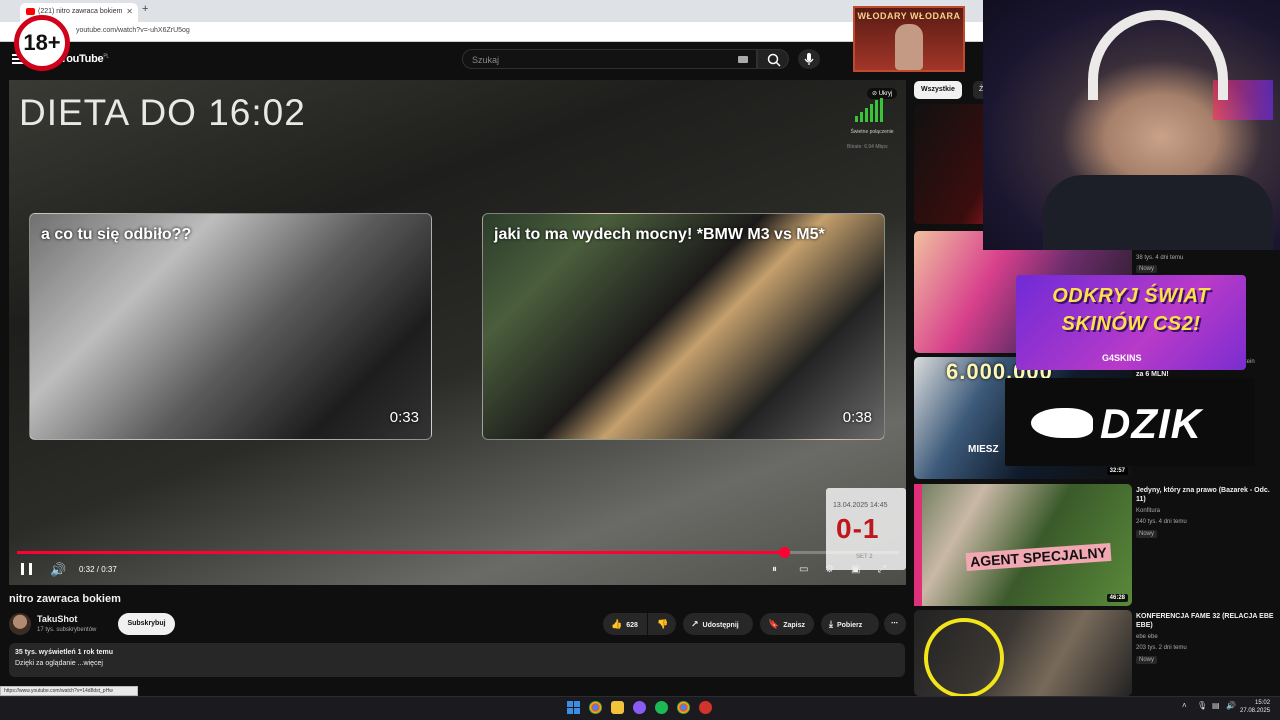 The image size is (1280, 720). Describe the element at coordinates (831, 624) in the screenshot. I see `download-icon: ⤓` at that location.